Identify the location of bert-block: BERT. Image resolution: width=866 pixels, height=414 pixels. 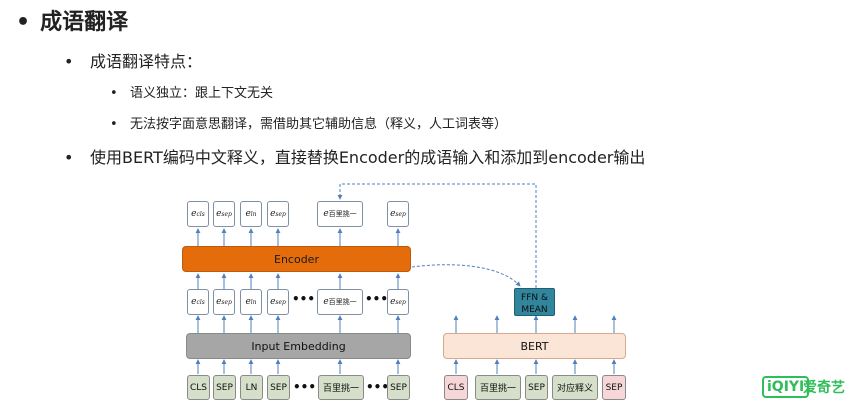
(534, 346).